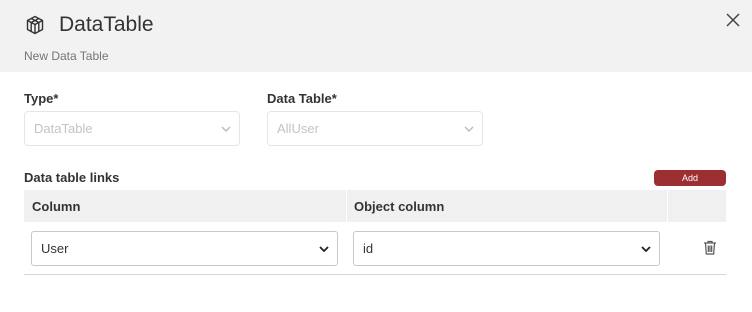 The width and height of the screenshot is (752, 312). I want to click on trash-icon, so click(710, 247).